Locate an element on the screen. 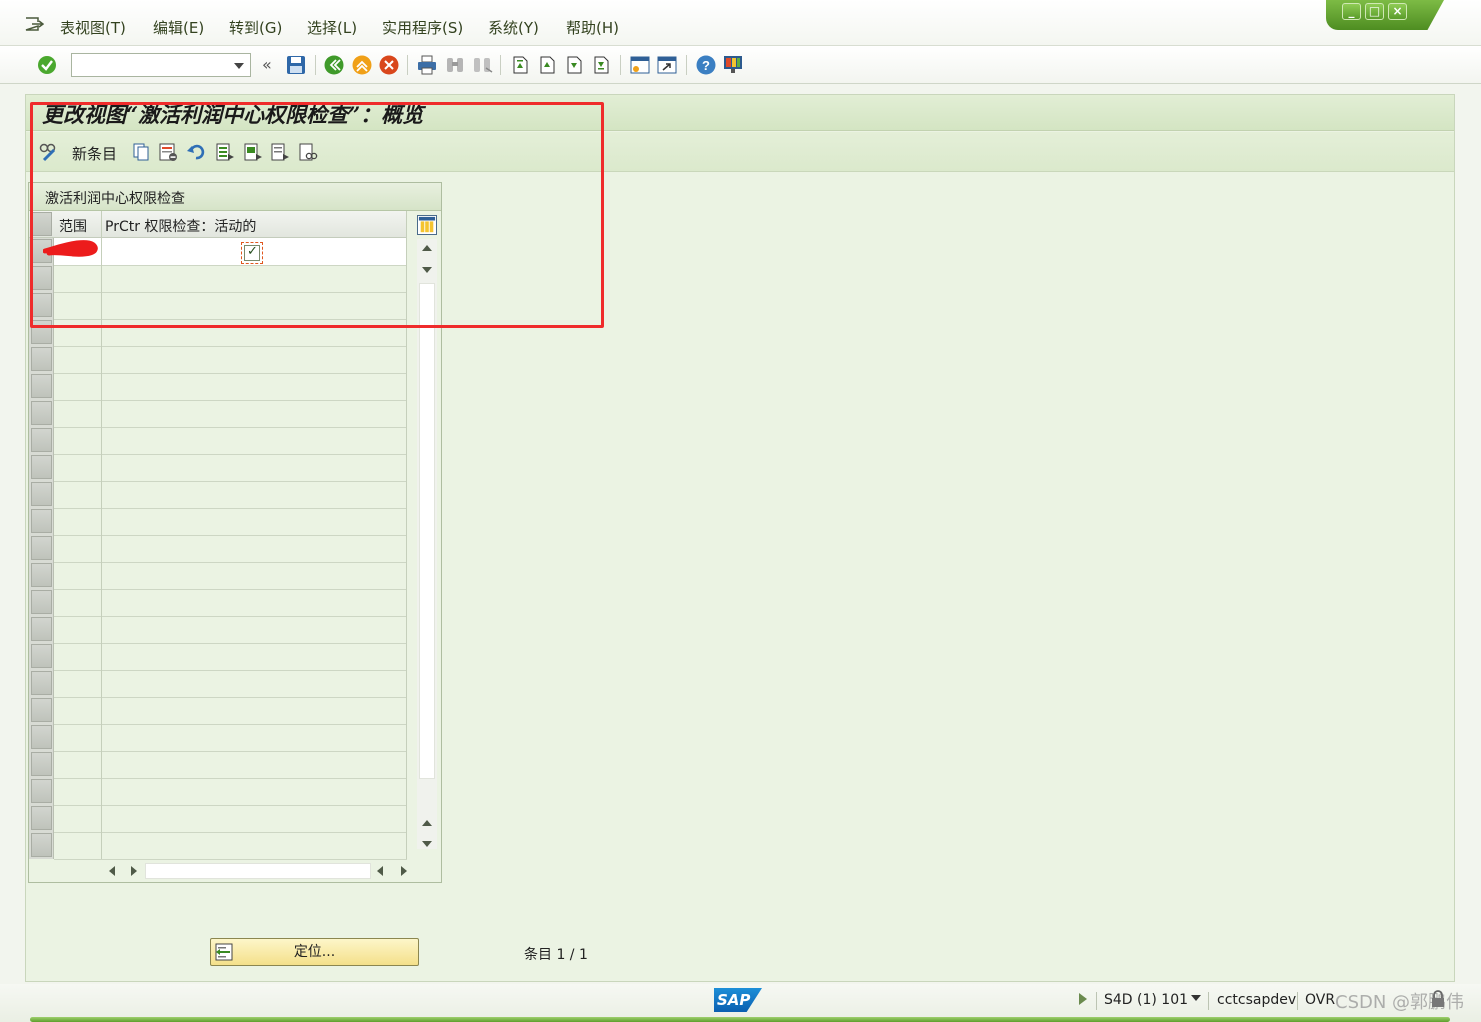 The height and width of the screenshot is (1022, 1481). page-up-icon is located at coordinates (427, 823).